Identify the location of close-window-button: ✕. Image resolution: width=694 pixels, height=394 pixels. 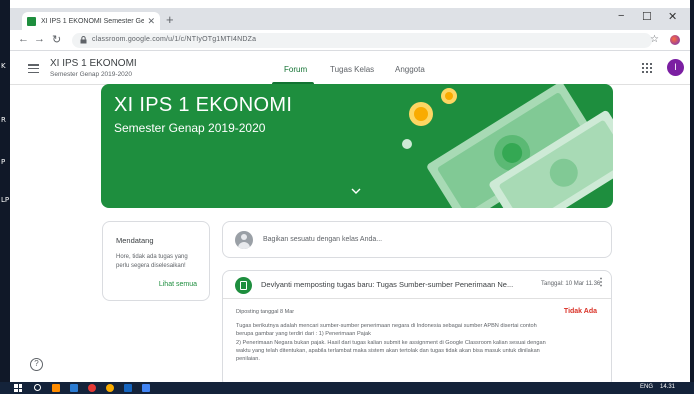
(672, 16).